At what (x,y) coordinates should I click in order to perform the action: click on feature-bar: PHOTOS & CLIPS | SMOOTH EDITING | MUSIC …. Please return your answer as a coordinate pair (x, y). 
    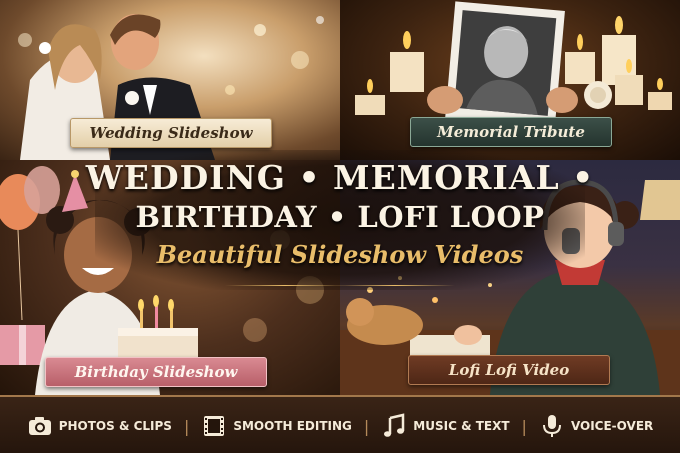
    Looking at the image, I should click on (340, 424).